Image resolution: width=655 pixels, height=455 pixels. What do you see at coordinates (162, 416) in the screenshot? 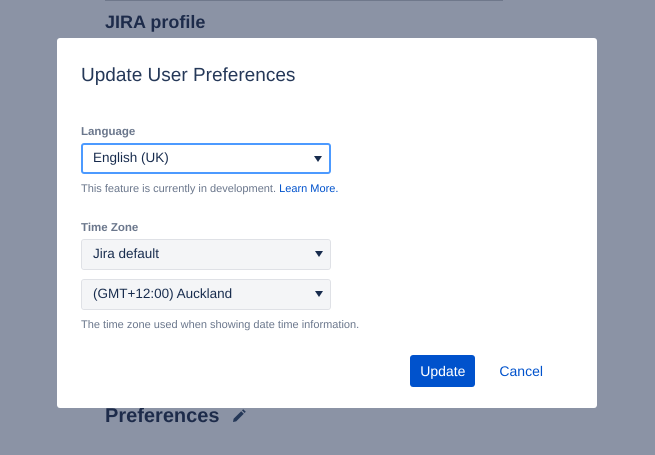
I see `section-heading: Preferences` at bounding box center [162, 416].